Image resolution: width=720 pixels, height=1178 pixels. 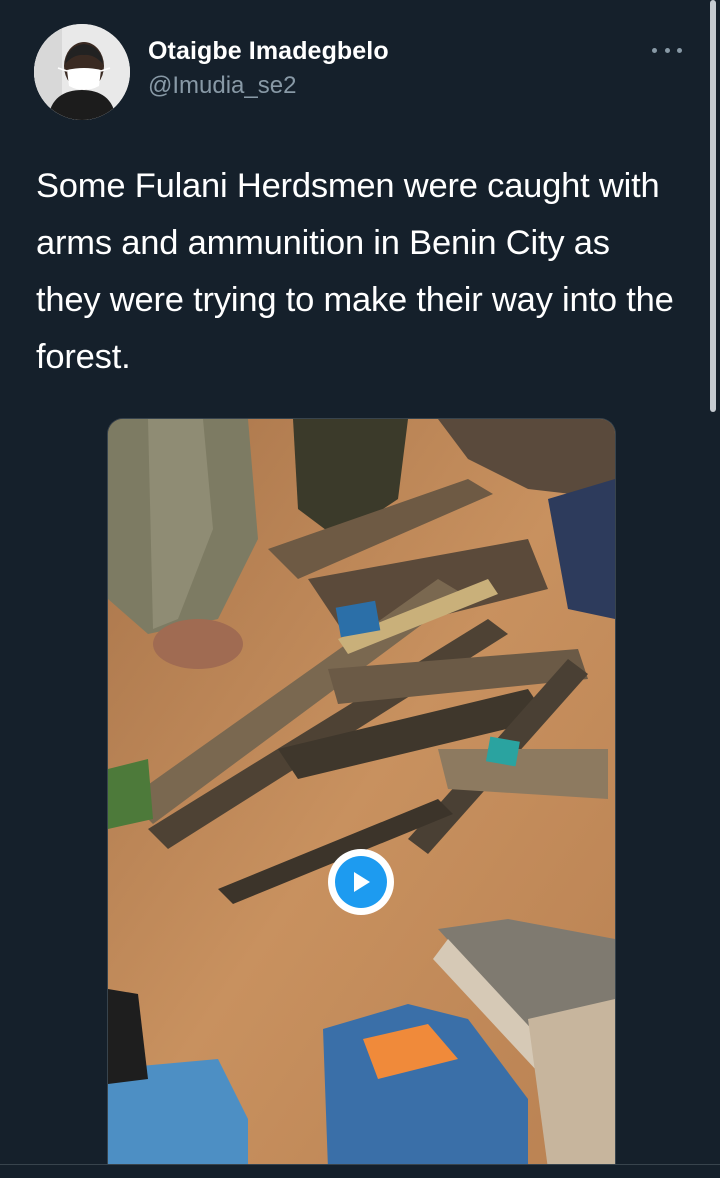 I want to click on avatar, so click(x=82, y=72).